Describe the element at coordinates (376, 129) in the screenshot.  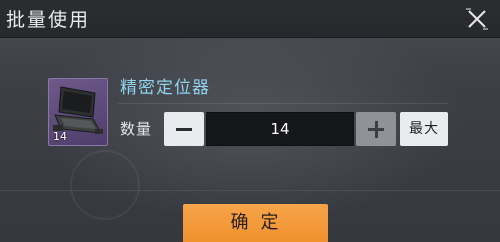
I see `increase-quantity-button` at that location.